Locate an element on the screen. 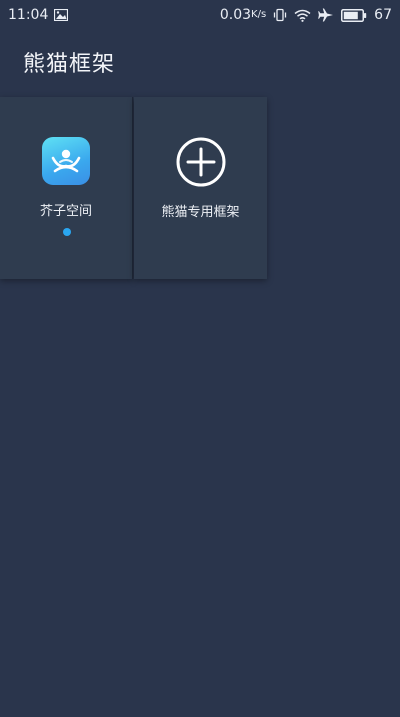 The height and width of the screenshot is (717, 400). battery-level: 67 is located at coordinates (383, 15).